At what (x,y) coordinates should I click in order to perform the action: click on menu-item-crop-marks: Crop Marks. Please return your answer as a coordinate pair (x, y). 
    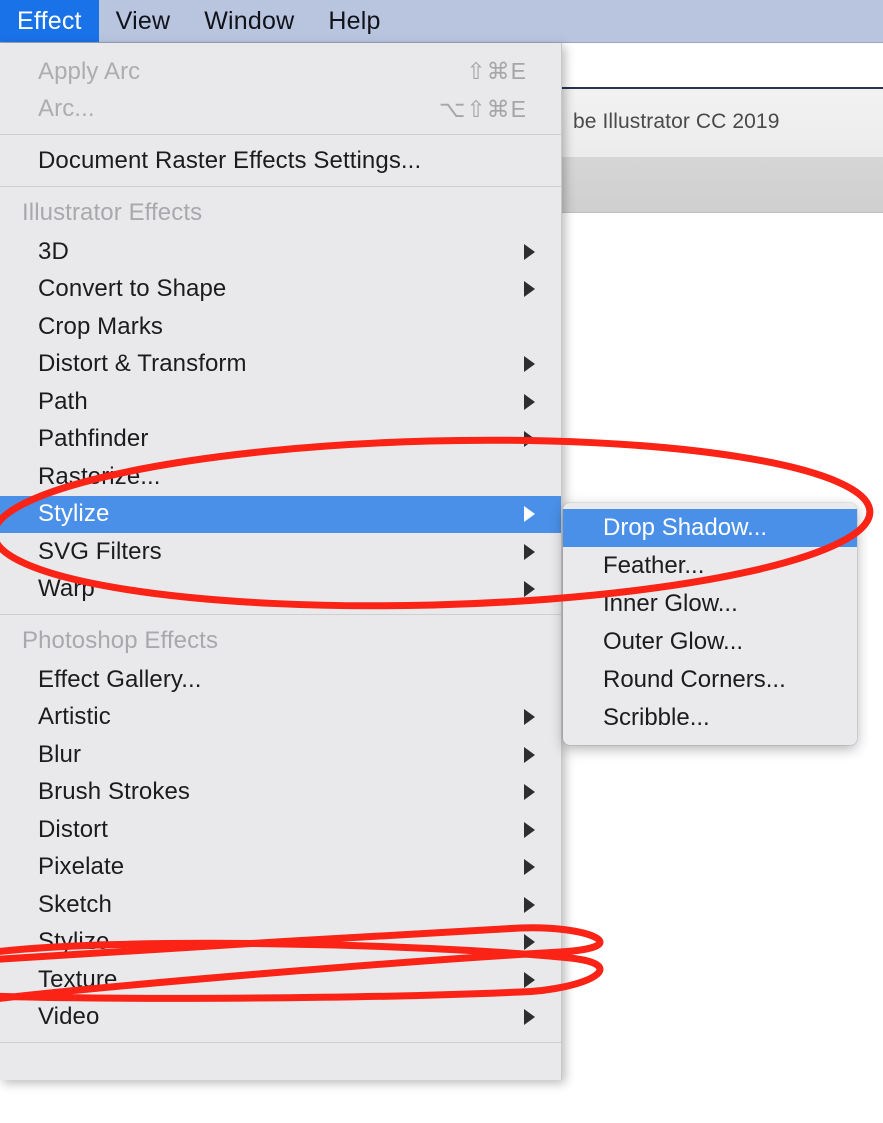
    Looking at the image, I should click on (280, 327).